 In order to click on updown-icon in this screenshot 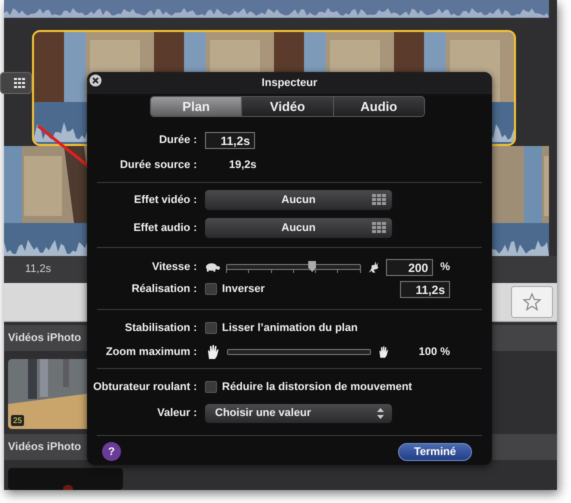, I will do `click(380, 413)`.